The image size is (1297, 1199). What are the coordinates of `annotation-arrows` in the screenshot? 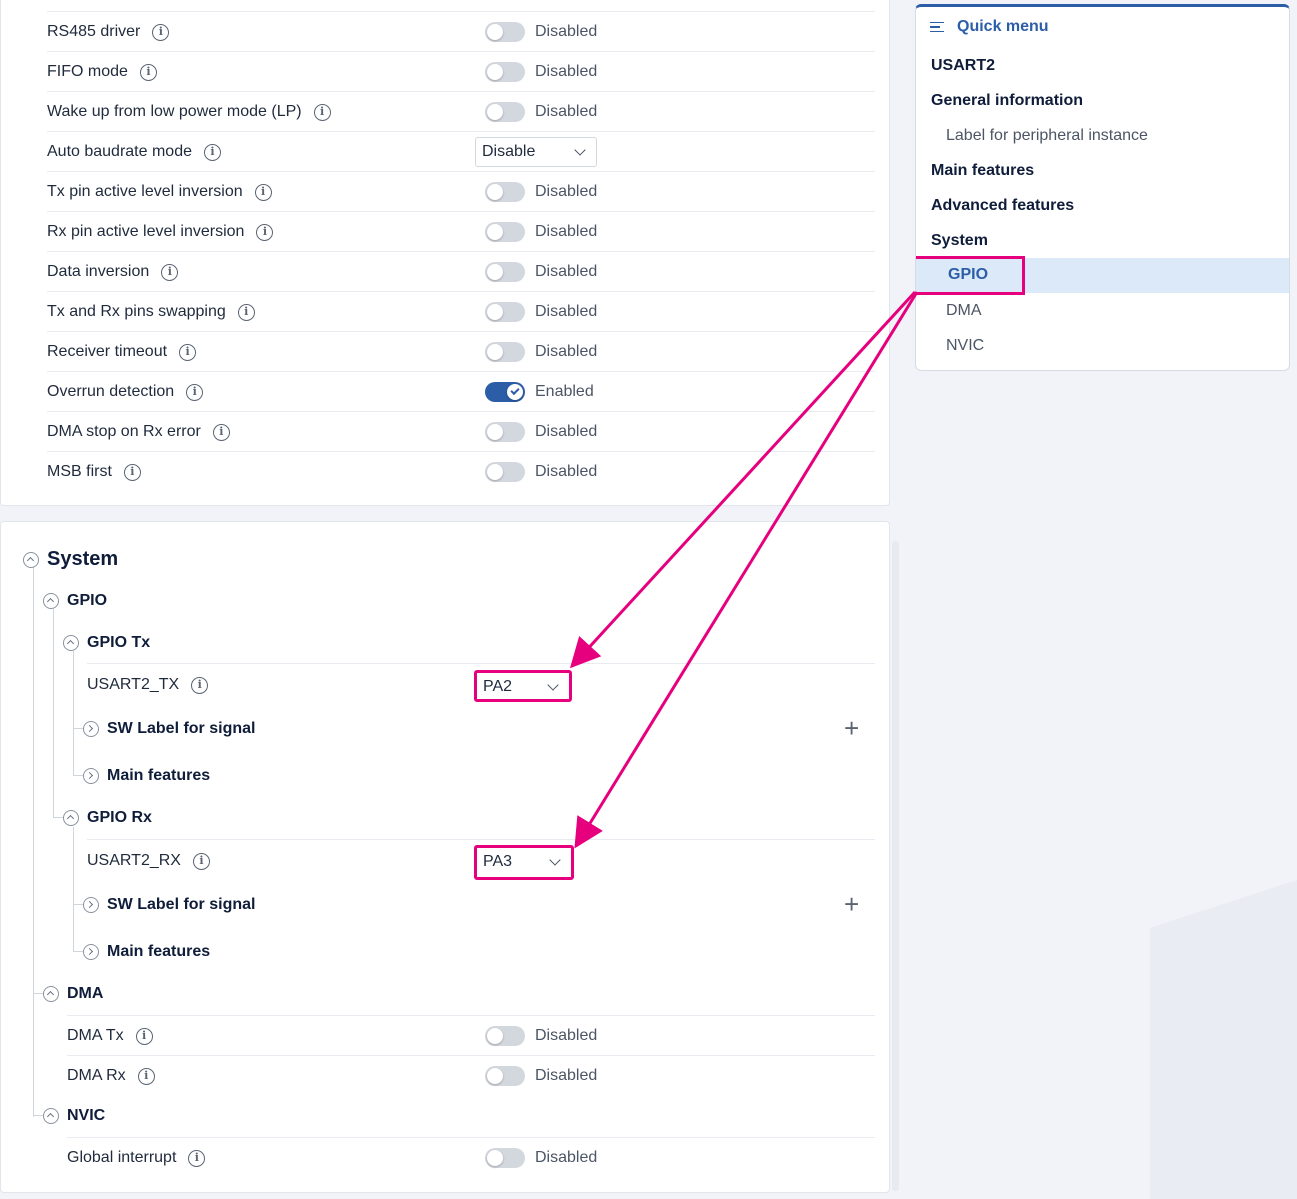 It's located at (744, 569).